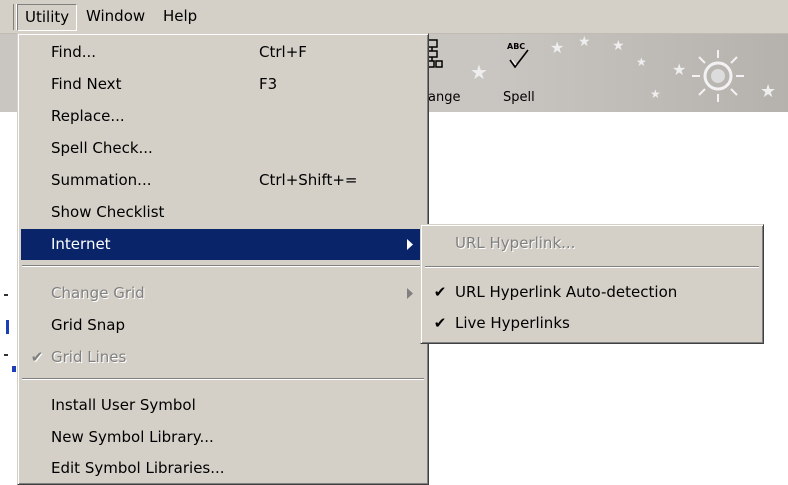 The image size is (788, 485). What do you see at coordinates (283, 52) in the screenshot?
I see `menu-item-shortcut: Ctrl+F` at bounding box center [283, 52].